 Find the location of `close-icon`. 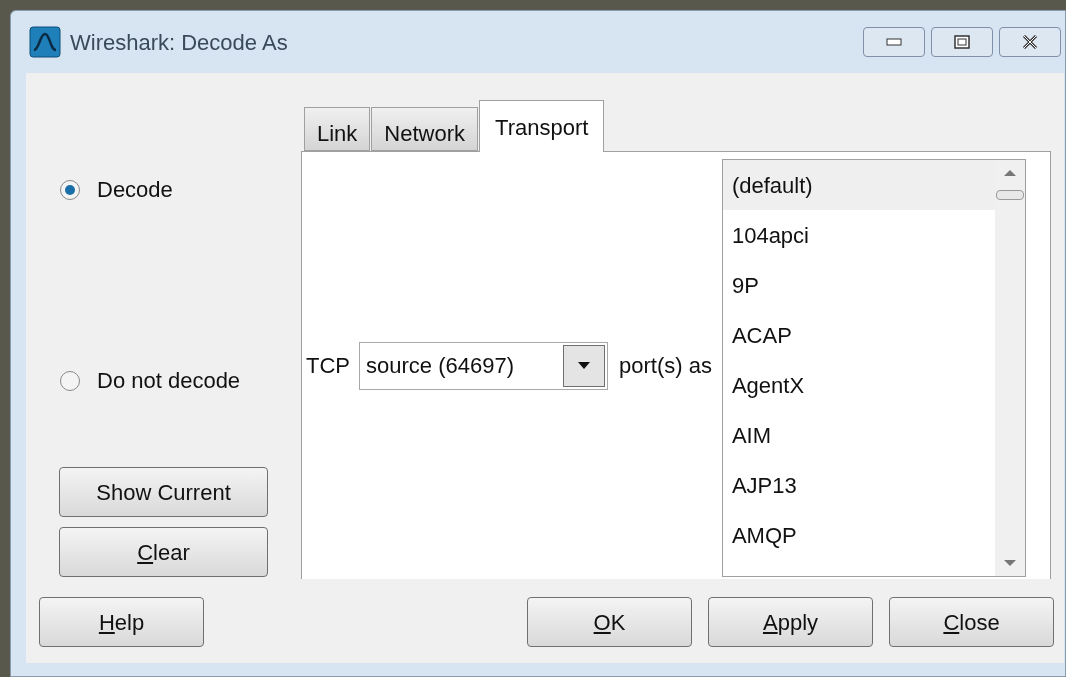

close-icon is located at coordinates (1030, 42).